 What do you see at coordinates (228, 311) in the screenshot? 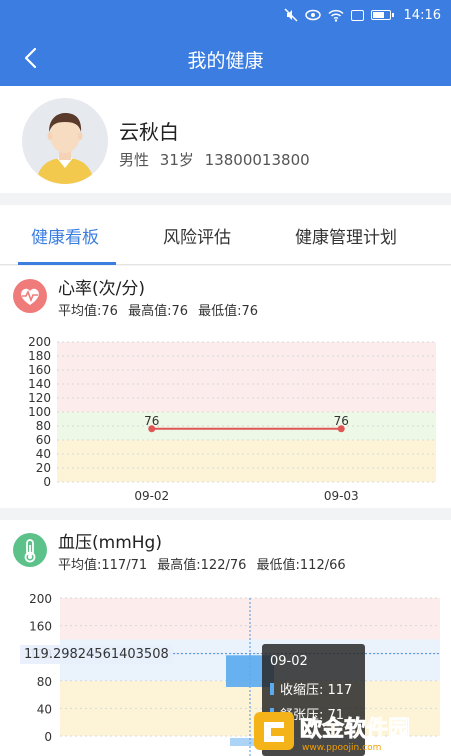
I see `heart-rate-min: 最低值:76` at bounding box center [228, 311].